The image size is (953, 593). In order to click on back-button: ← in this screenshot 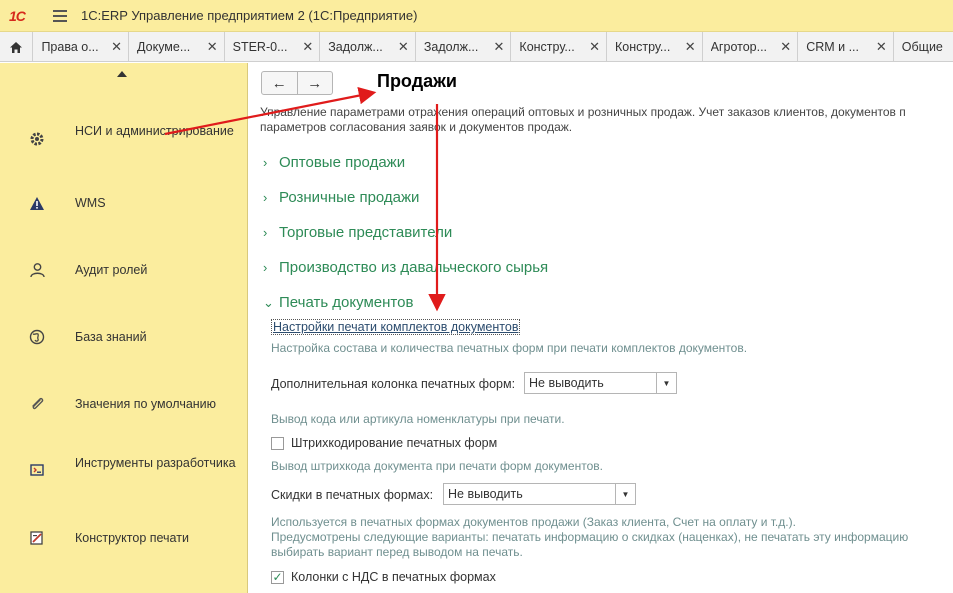, I will do `click(279, 83)`.